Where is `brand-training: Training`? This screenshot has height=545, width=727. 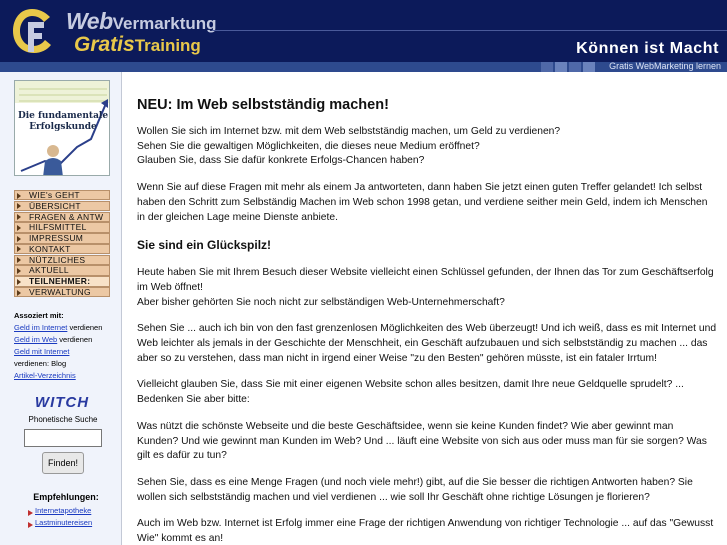
brand-training: Training is located at coordinates (167, 45).